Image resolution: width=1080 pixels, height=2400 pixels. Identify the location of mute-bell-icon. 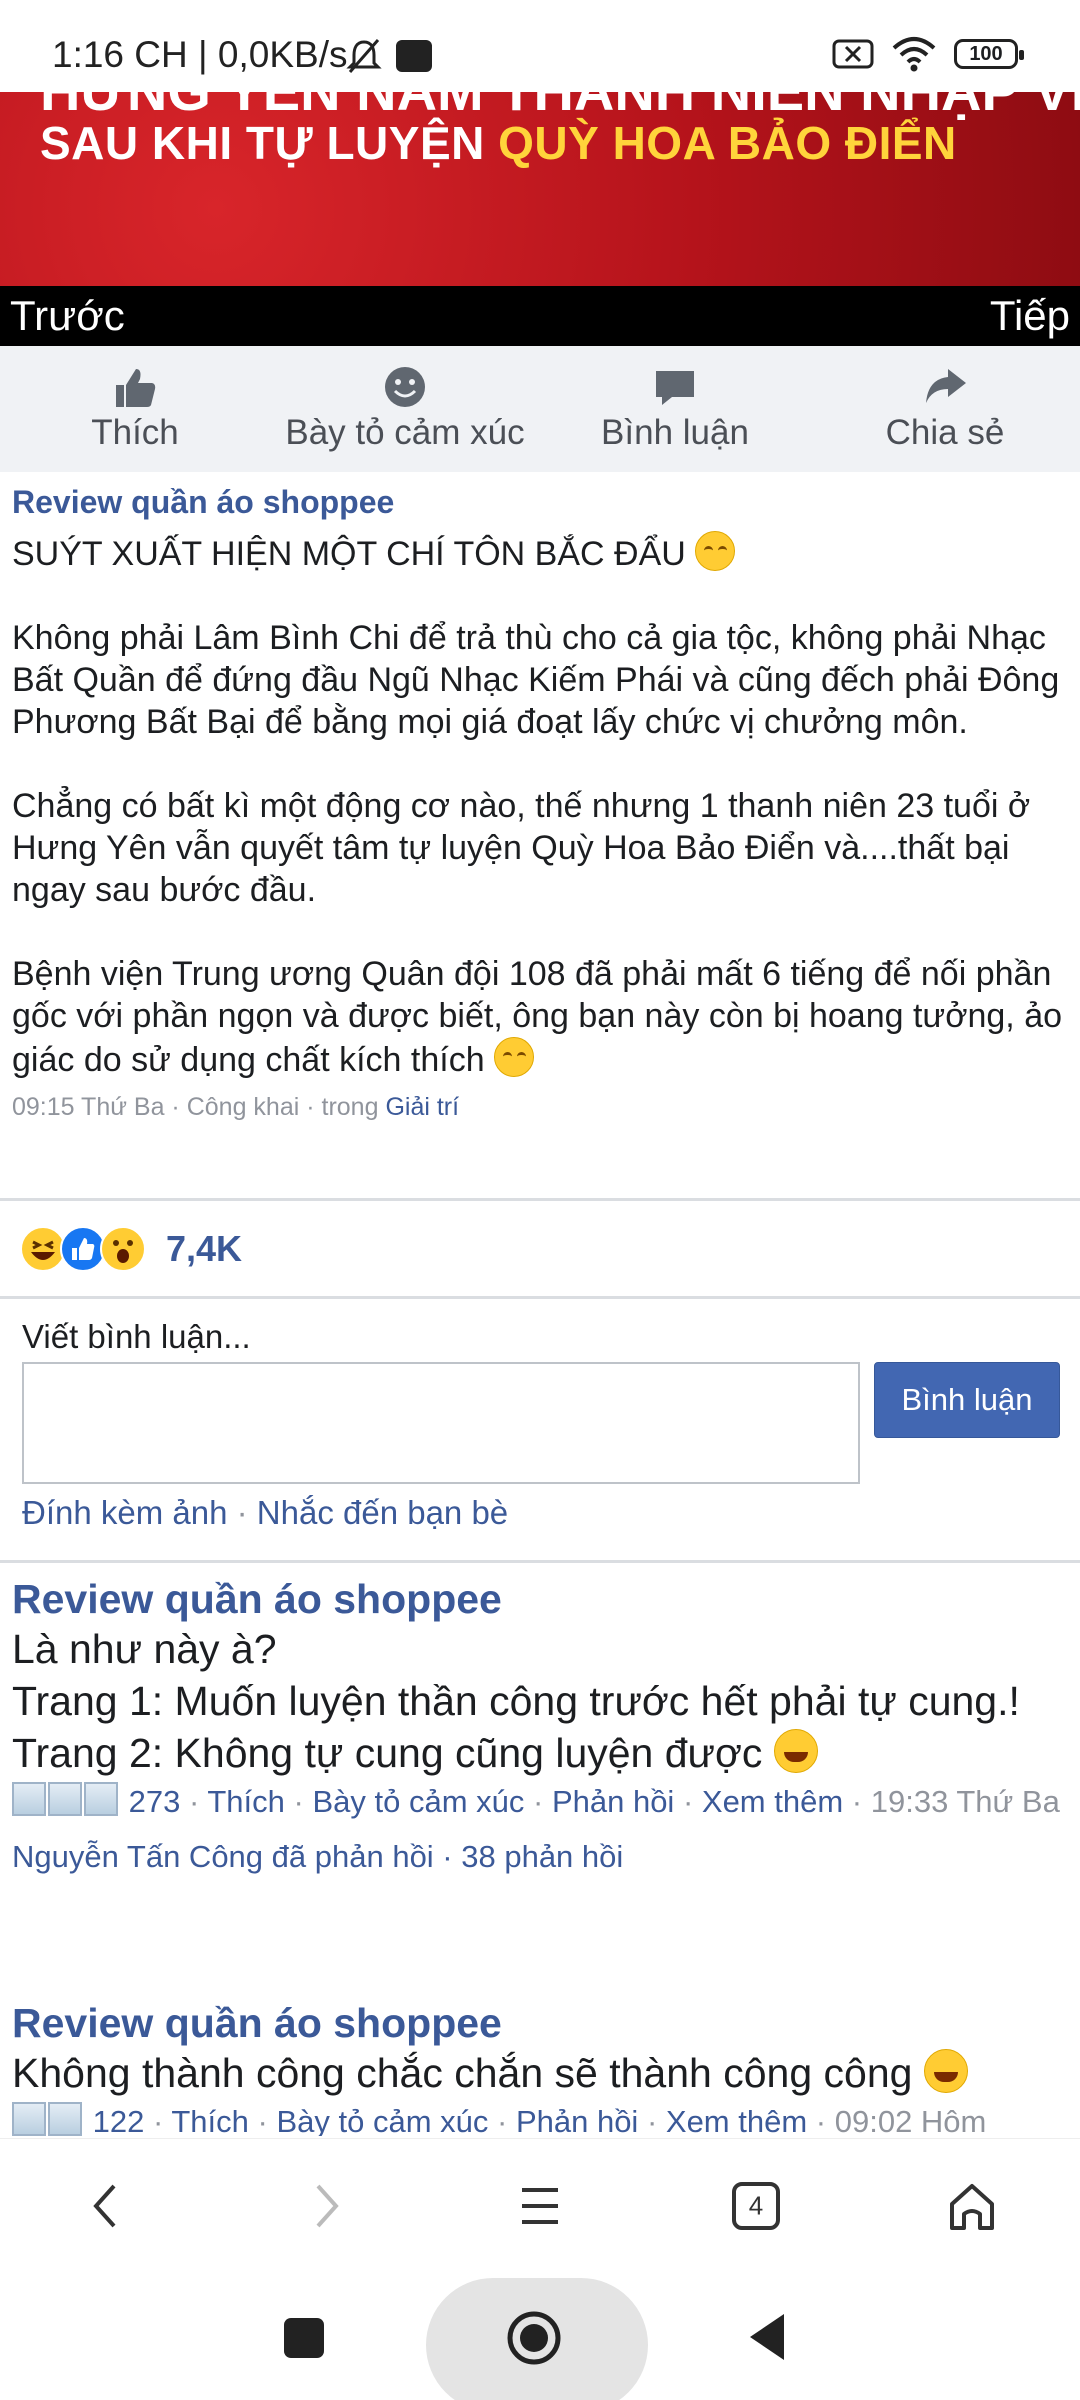
(364, 56).